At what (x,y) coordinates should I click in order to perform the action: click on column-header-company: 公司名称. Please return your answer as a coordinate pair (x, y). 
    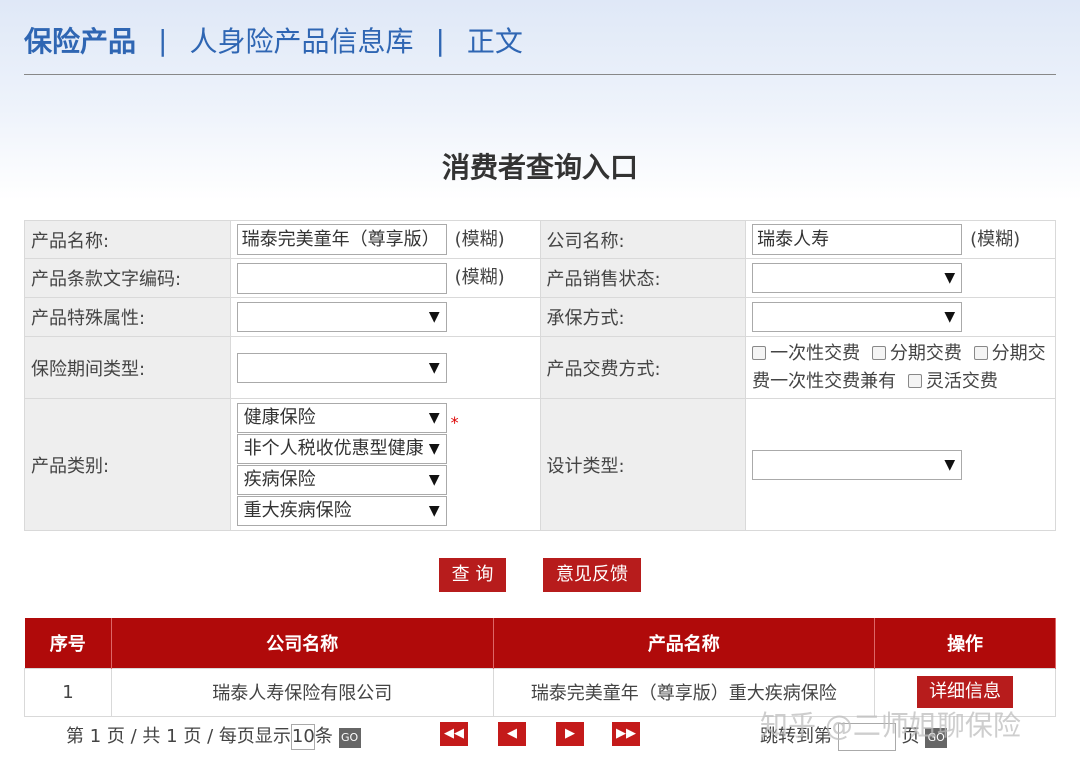
    Looking at the image, I should click on (302, 643).